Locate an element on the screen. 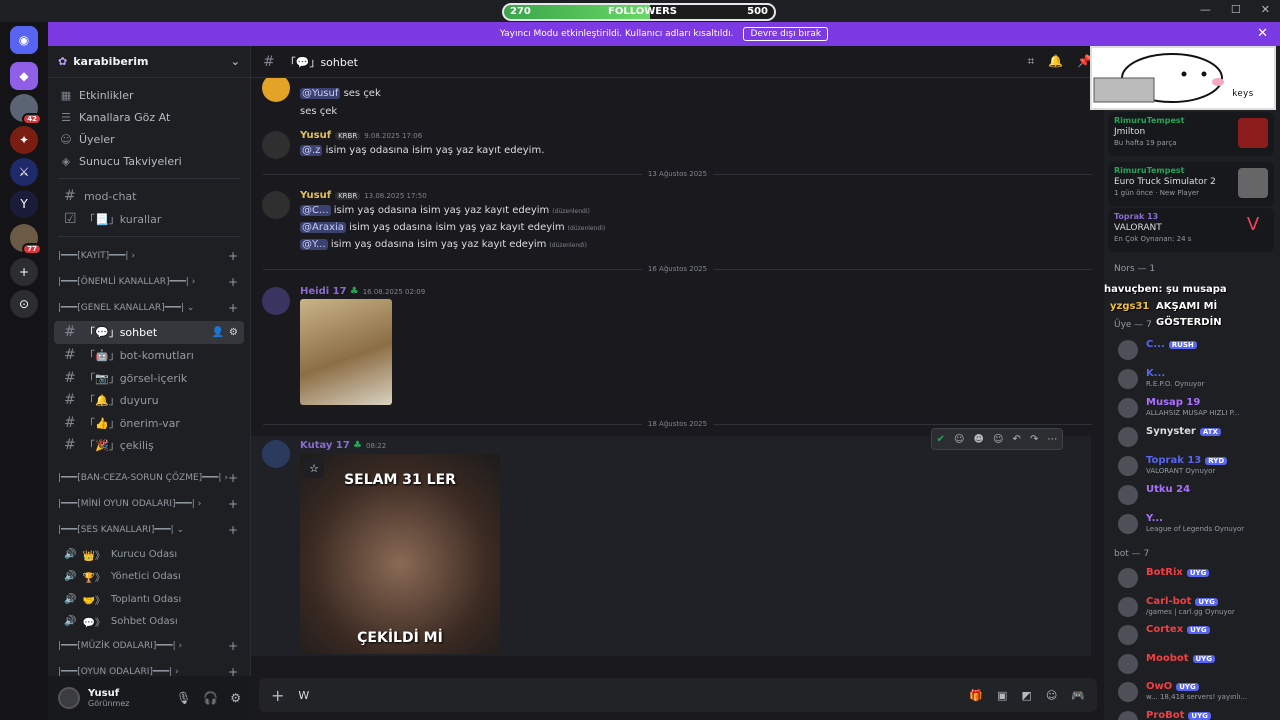 This screenshot has width=1280, height=720. nav-browse-channels: ☰ Kanallara Göz At is located at coordinates (149, 117).